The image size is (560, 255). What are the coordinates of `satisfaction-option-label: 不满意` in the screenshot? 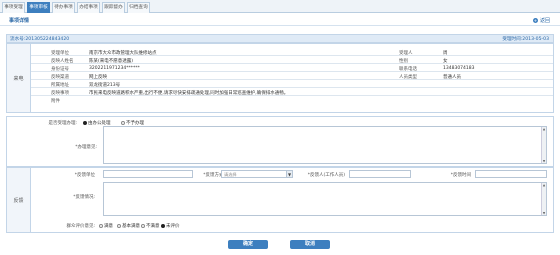 It's located at (153, 226).